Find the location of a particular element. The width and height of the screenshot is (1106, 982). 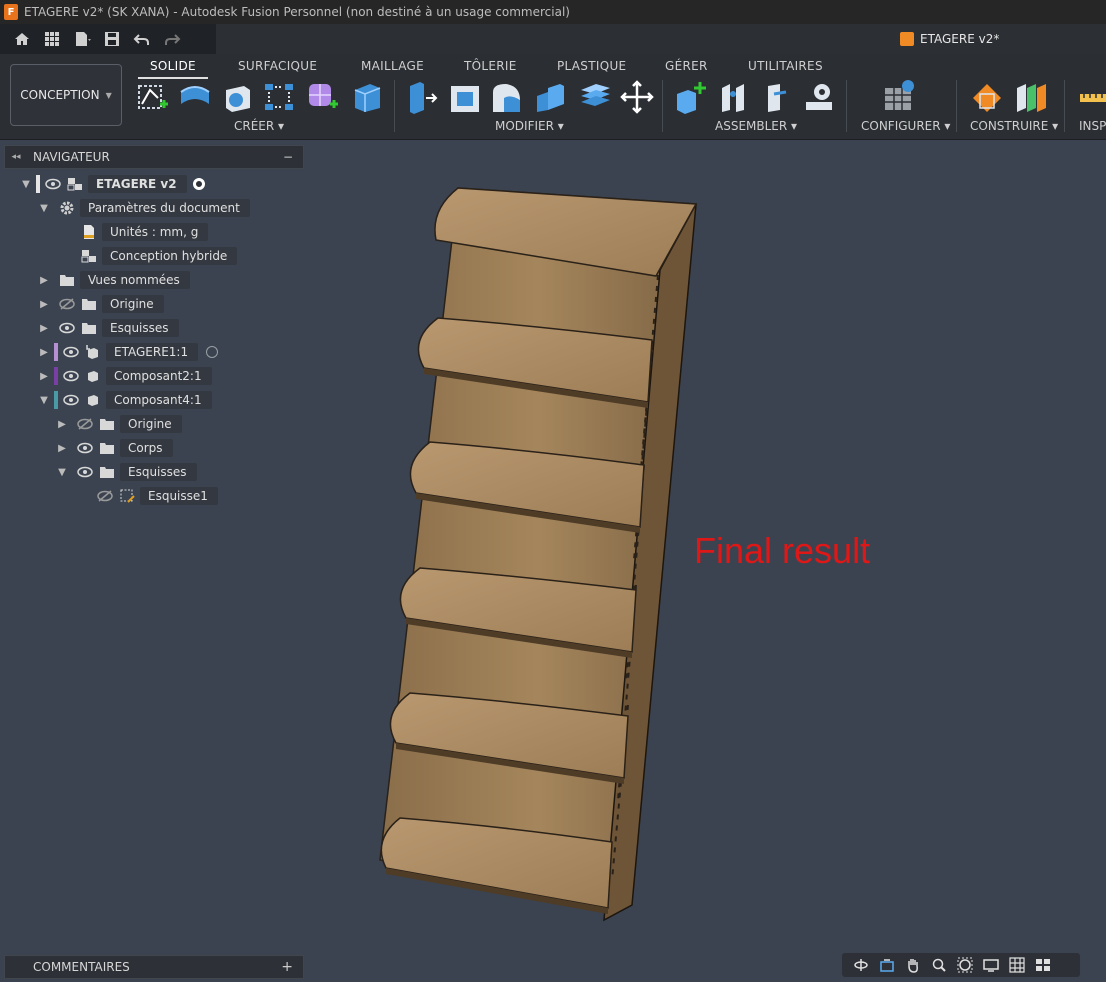

group-construire: CONSTRUIRE ▾ is located at coordinates (1014, 126).